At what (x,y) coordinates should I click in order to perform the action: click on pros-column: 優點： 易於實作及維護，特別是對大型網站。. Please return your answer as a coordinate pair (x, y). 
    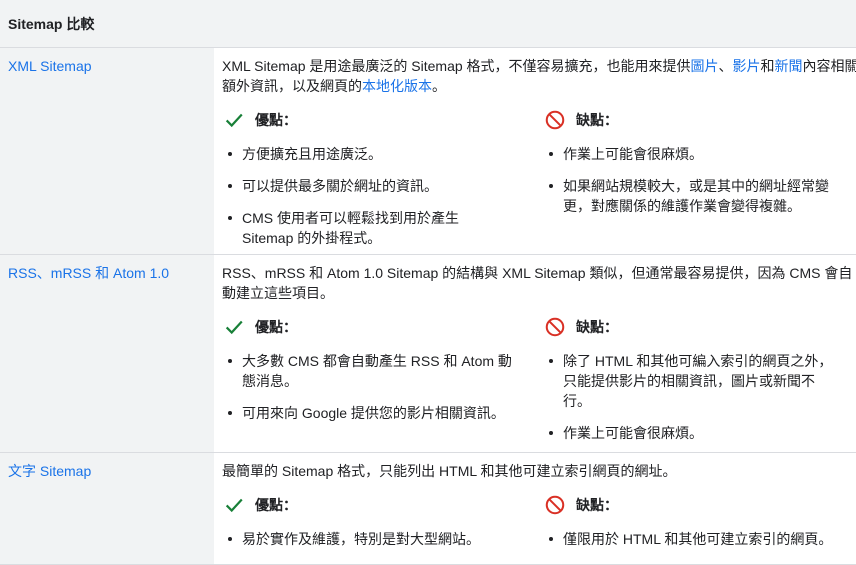
    Looking at the image, I should click on (382, 521).